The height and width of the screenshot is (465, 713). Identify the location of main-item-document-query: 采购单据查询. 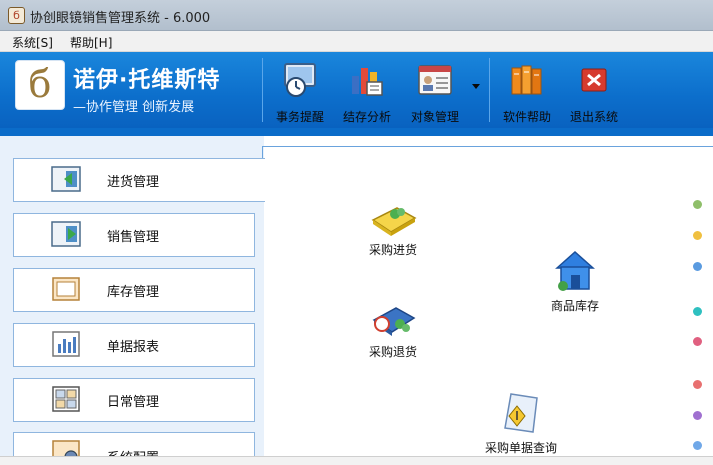
(521, 423).